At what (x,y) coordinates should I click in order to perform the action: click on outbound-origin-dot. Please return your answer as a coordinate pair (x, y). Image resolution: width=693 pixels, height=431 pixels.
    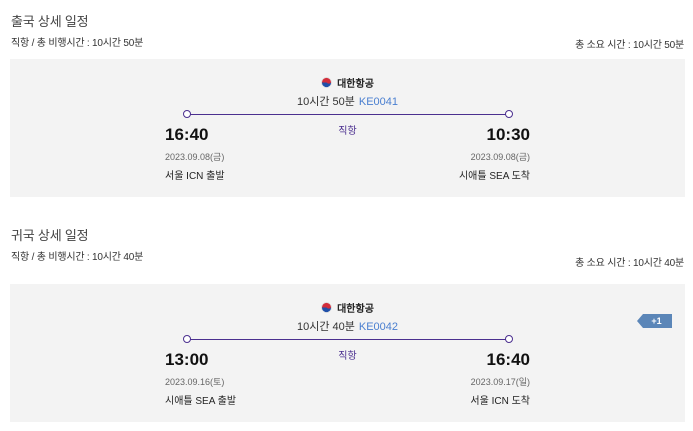
    Looking at the image, I should click on (187, 114).